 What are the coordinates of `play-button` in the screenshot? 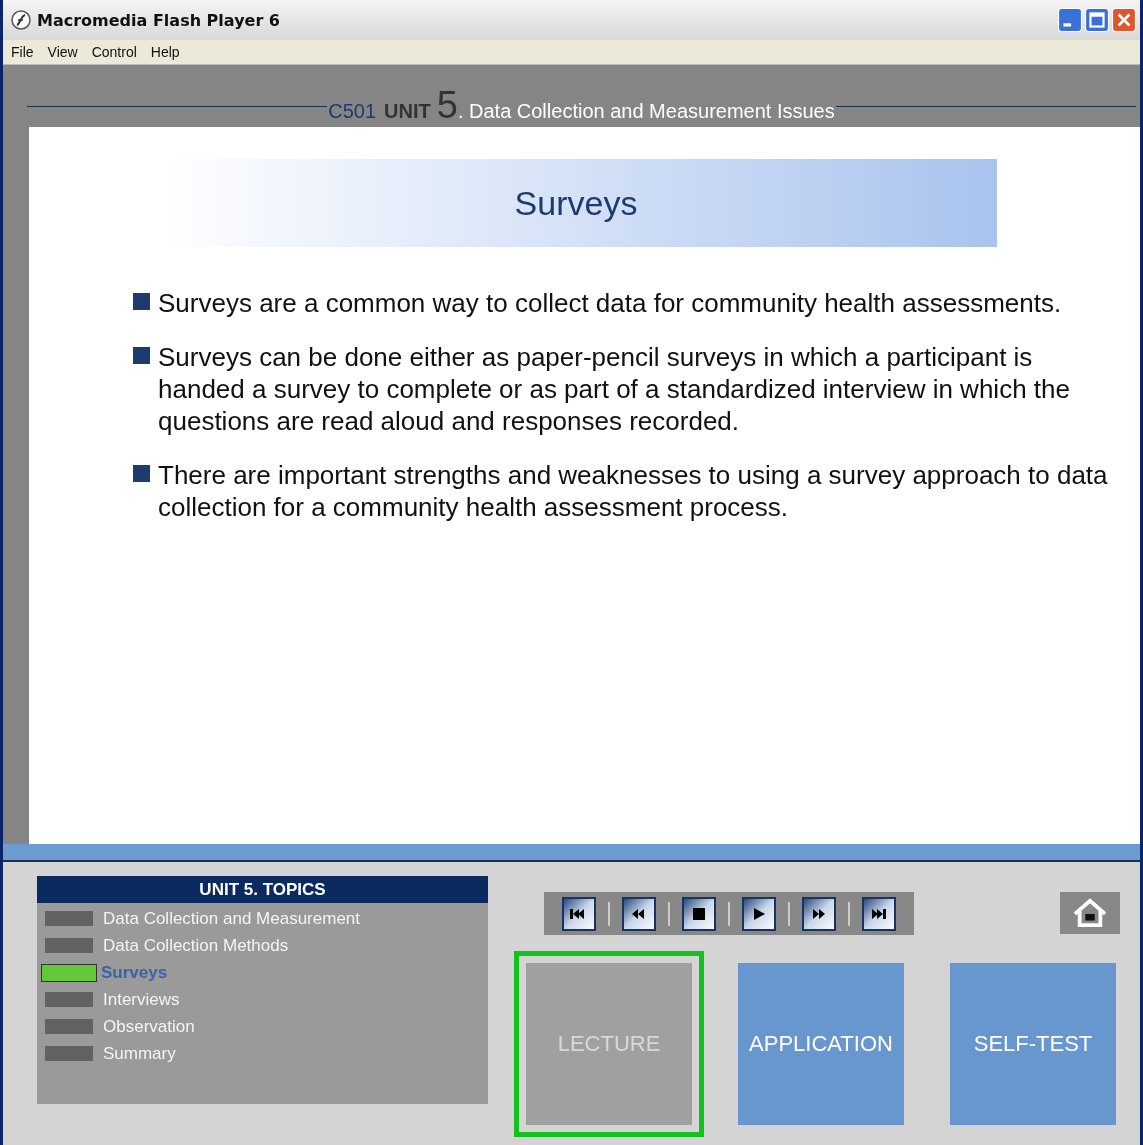 It's located at (759, 913).